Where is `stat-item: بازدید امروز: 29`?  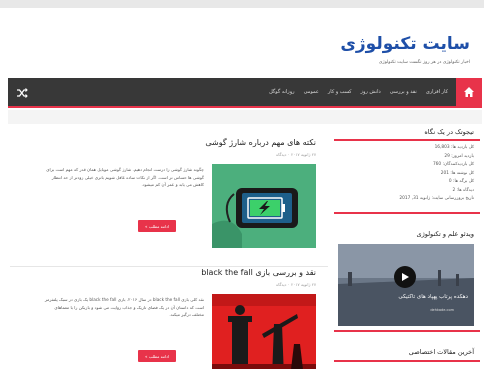 stat-item: بازدید امروز: 29 is located at coordinates (459, 156).